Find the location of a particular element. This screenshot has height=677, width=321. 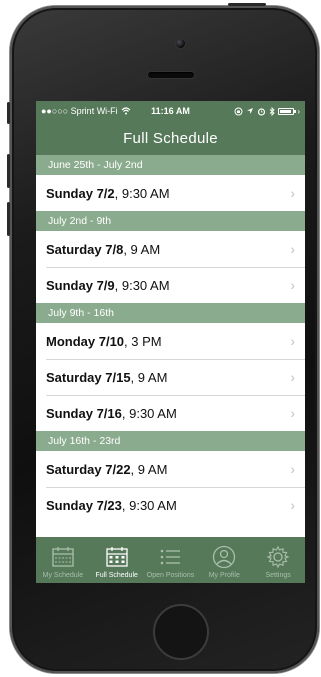

tab-my-schedule: My Schedule is located at coordinates (63, 560).